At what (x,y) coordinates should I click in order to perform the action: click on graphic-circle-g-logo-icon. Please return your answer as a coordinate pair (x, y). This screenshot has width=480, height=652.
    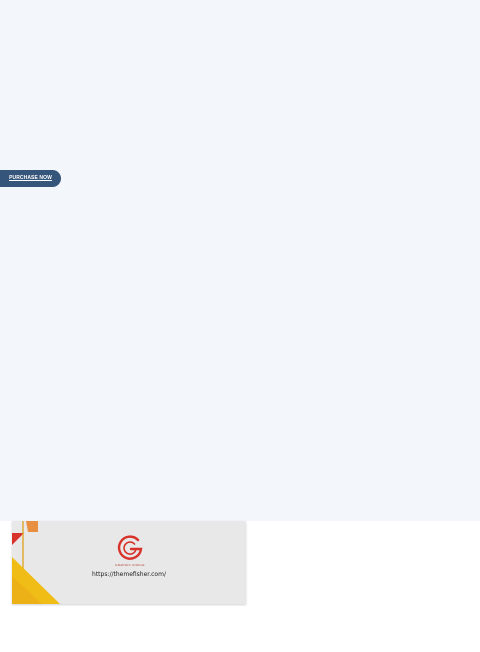
    Looking at the image, I should click on (130, 547).